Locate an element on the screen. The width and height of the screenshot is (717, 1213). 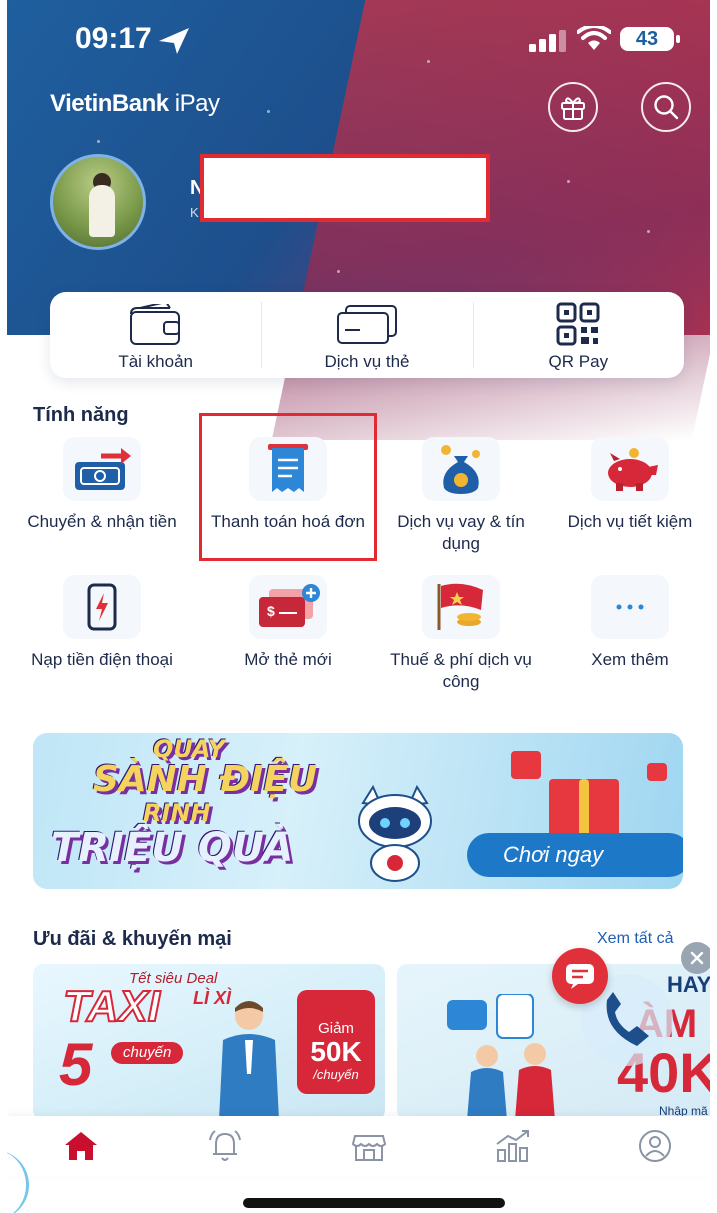
profile-subtitle: K is located at coordinates (194, 212).